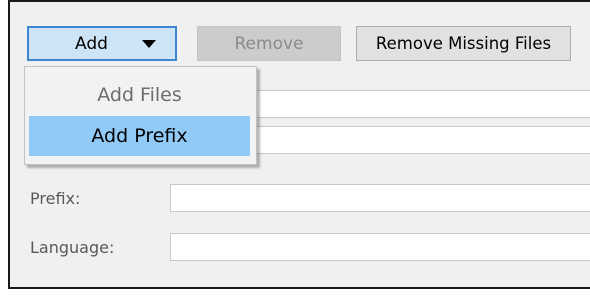 The image size is (590, 297). I want to click on remove-missing-files-button: Remove Missing Files, so click(463, 43).